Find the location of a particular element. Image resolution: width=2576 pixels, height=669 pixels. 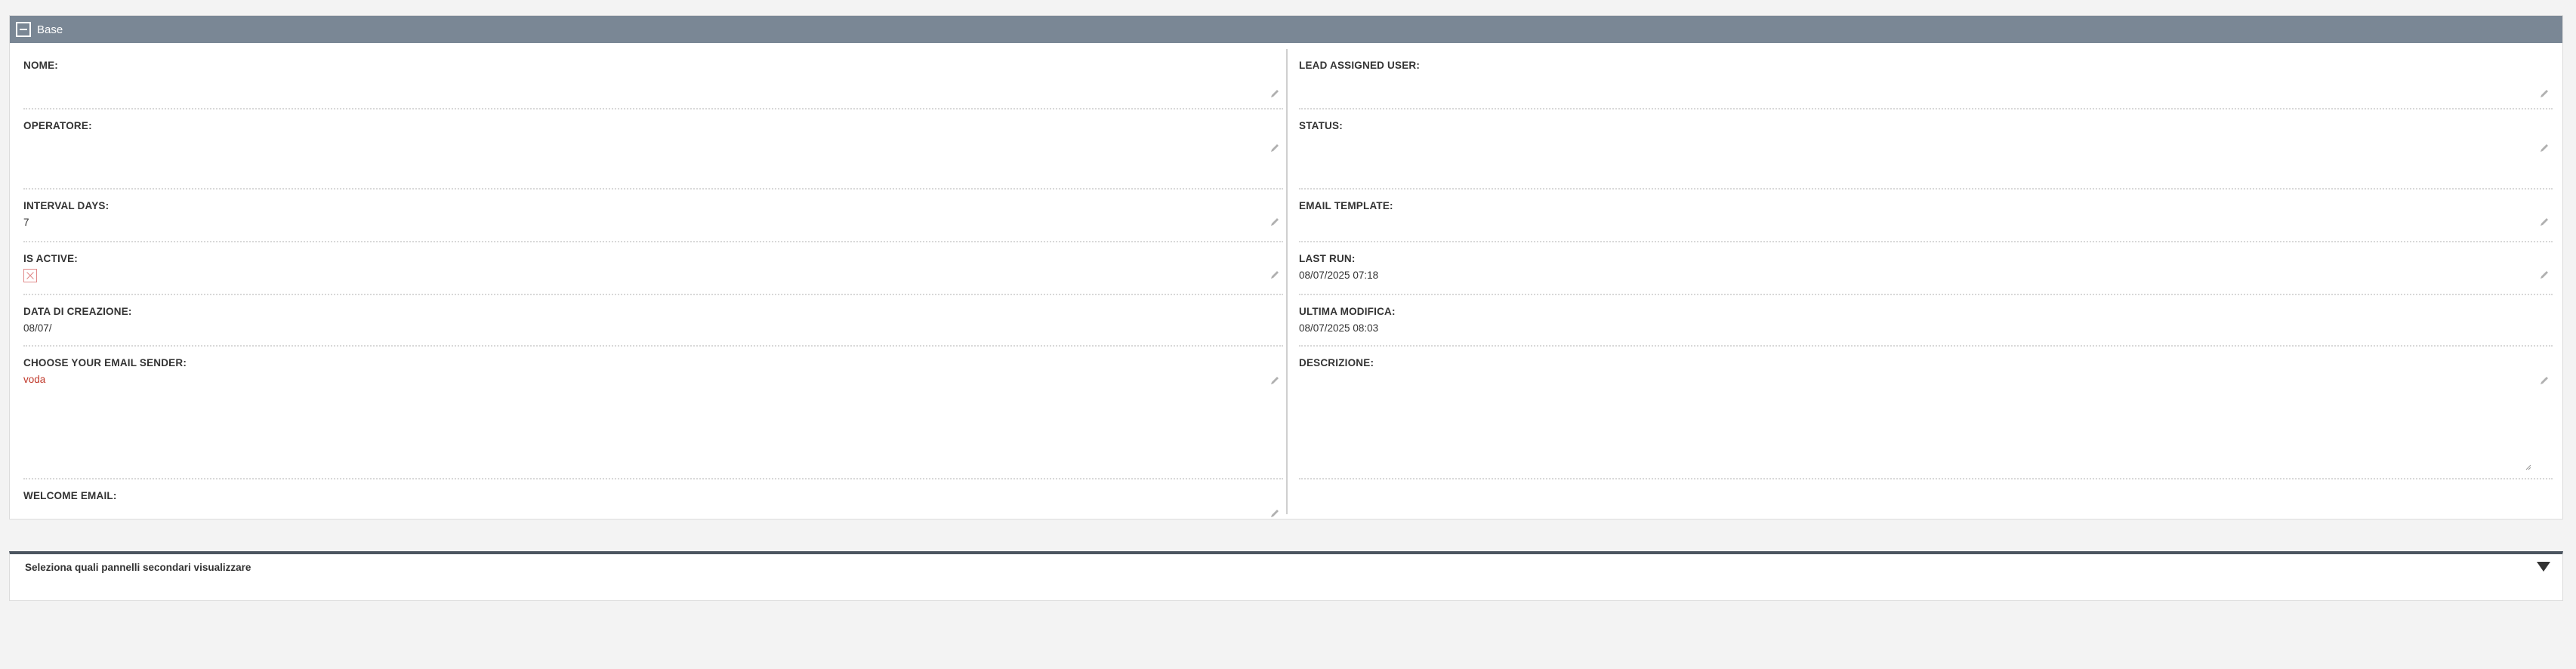

field-nome: NOME: is located at coordinates (653, 79).